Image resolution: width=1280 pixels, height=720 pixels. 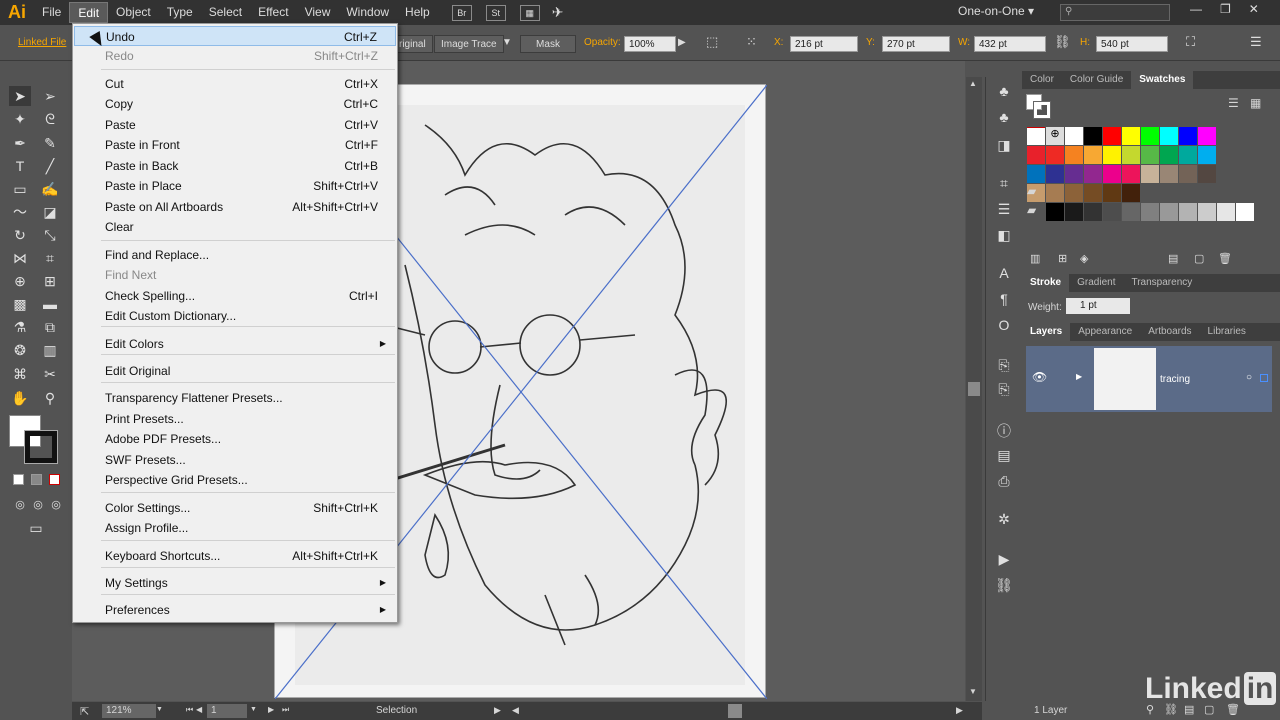 What do you see at coordinates (36, 528) in the screenshot?
I see `screen-mode-icon: ▭` at bounding box center [36, 528].